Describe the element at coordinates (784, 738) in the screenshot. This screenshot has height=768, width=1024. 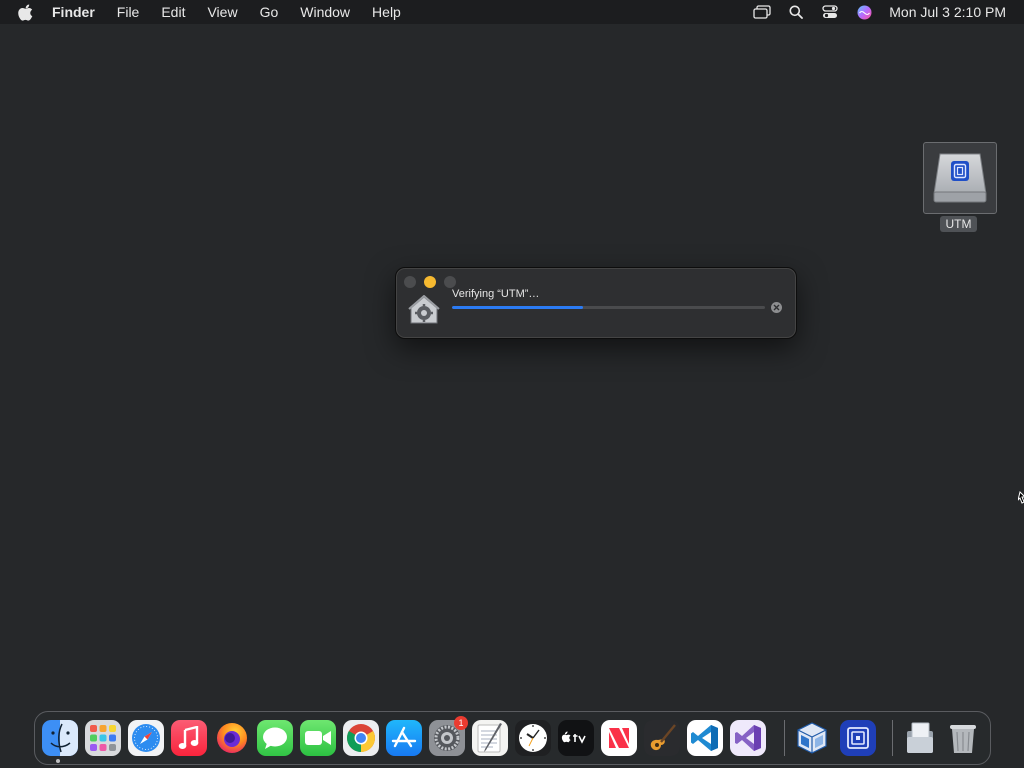
I see `dock-separator` at that location.